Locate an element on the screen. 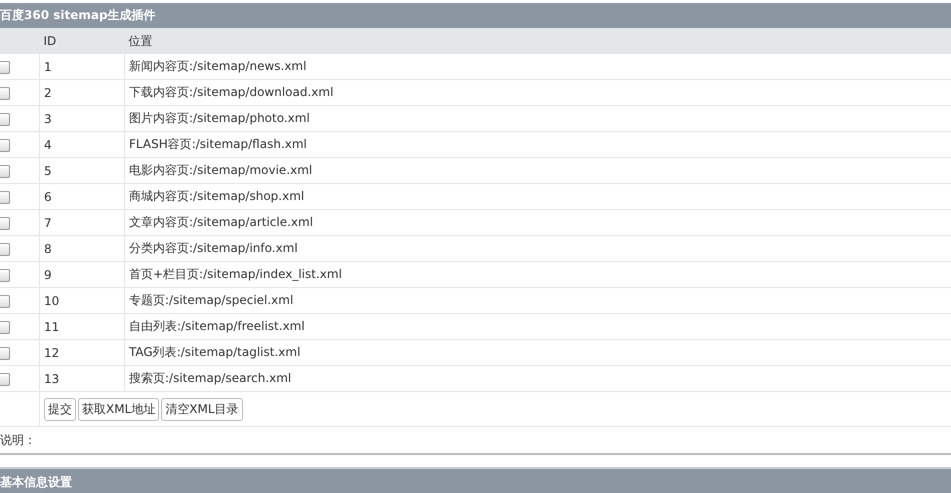 This screenshot has width=951, height=493. table-cell: 分类内容页:/sitemap/info.xml is located at coordinates (537, 249).